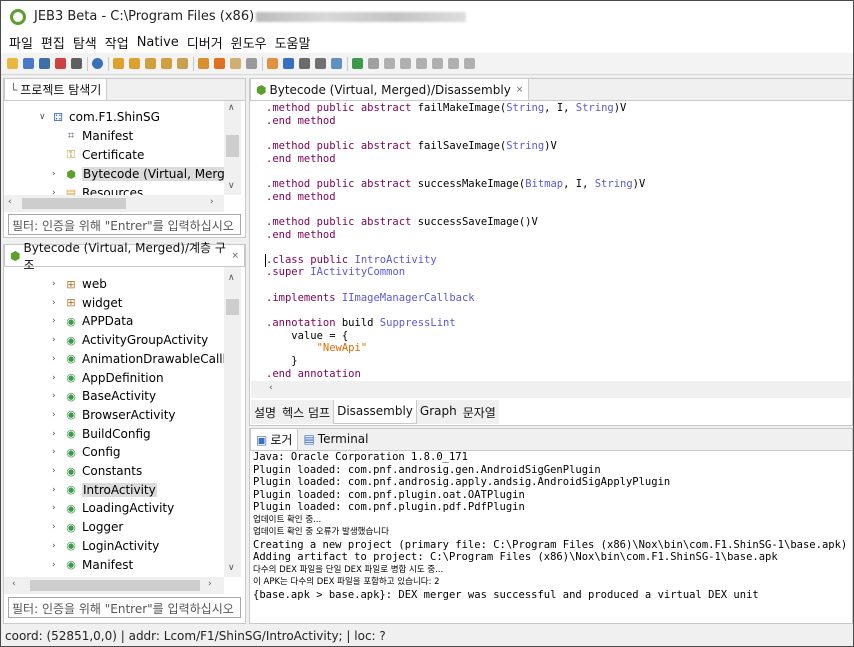 The image size is (854, 647). Describe the element at coordinates (104, 396) in the screenshot. I see `hierarchy-item: › ◉ BaseActivity` at that location.